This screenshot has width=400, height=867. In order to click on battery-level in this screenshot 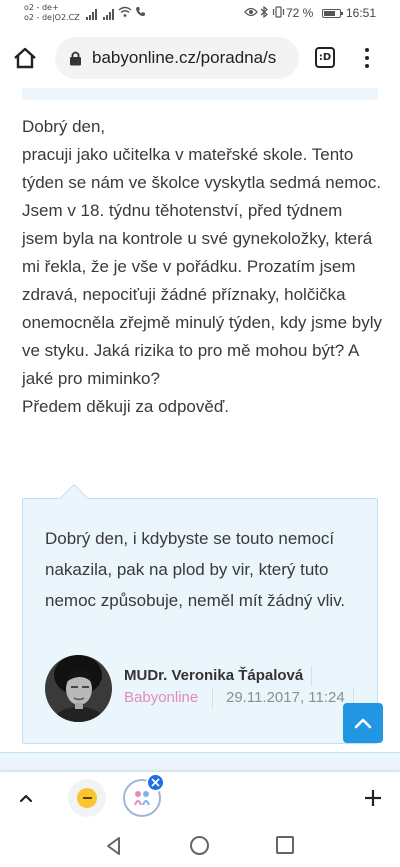, I will do `click(329, 13)`.